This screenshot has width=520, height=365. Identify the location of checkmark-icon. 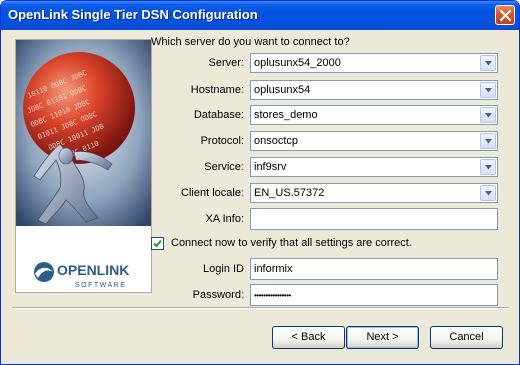
(157, 243).